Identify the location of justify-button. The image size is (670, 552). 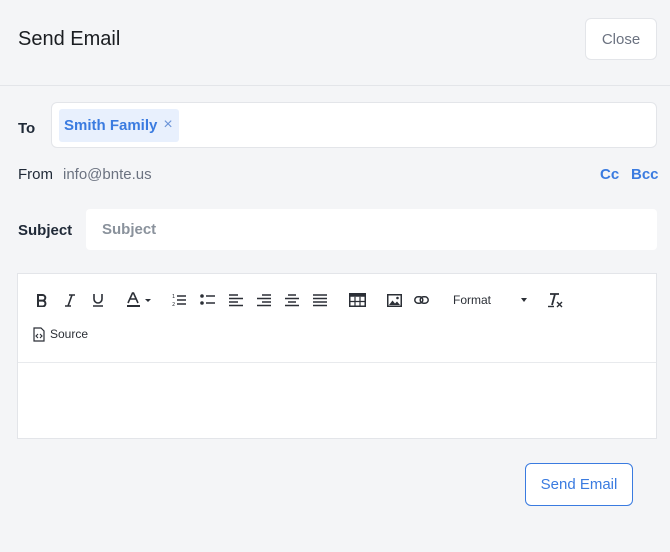
(320, 300).